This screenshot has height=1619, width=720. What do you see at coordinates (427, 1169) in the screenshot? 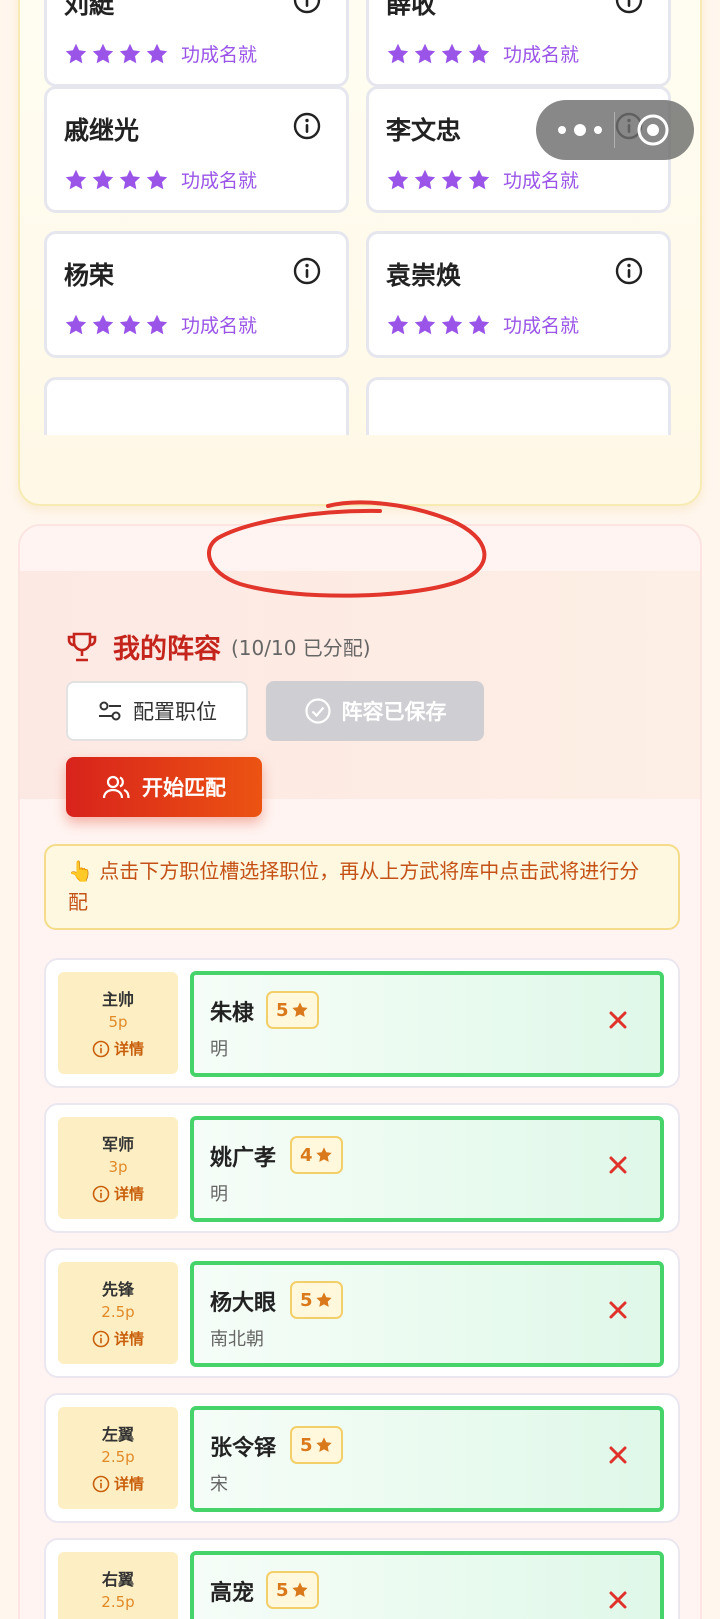
I see `assigned-hero: 姚广孝 4 明` at bounding box center [427, 1169].